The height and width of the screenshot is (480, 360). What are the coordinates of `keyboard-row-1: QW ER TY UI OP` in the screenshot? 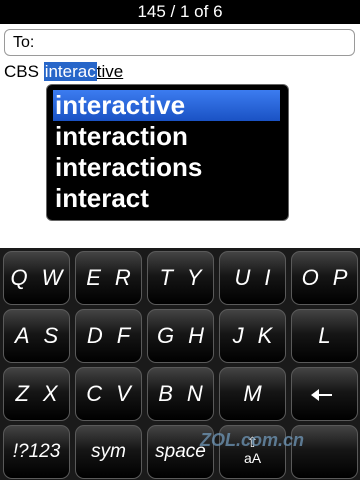 It's located at (180, 278).